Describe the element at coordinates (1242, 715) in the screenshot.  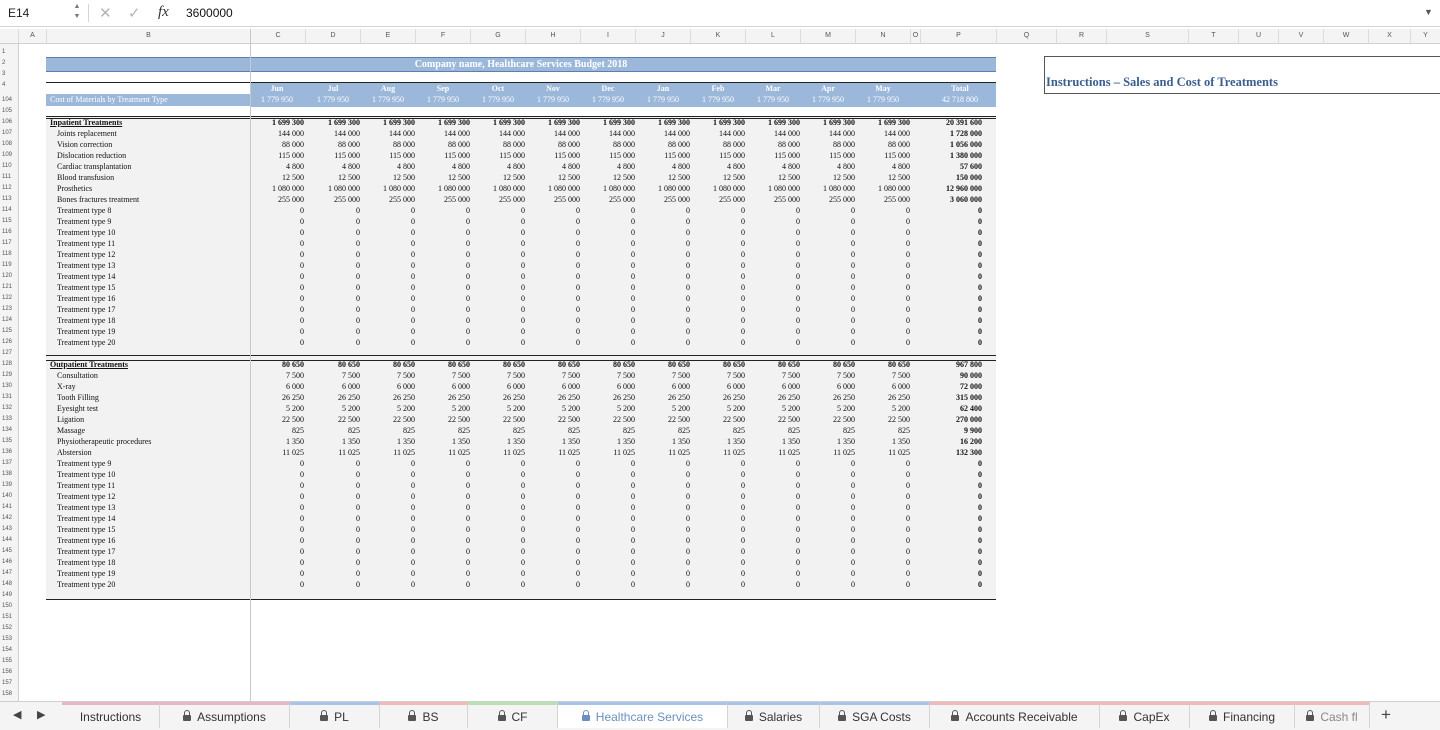
I see `tab-financing: Financing` at that location.